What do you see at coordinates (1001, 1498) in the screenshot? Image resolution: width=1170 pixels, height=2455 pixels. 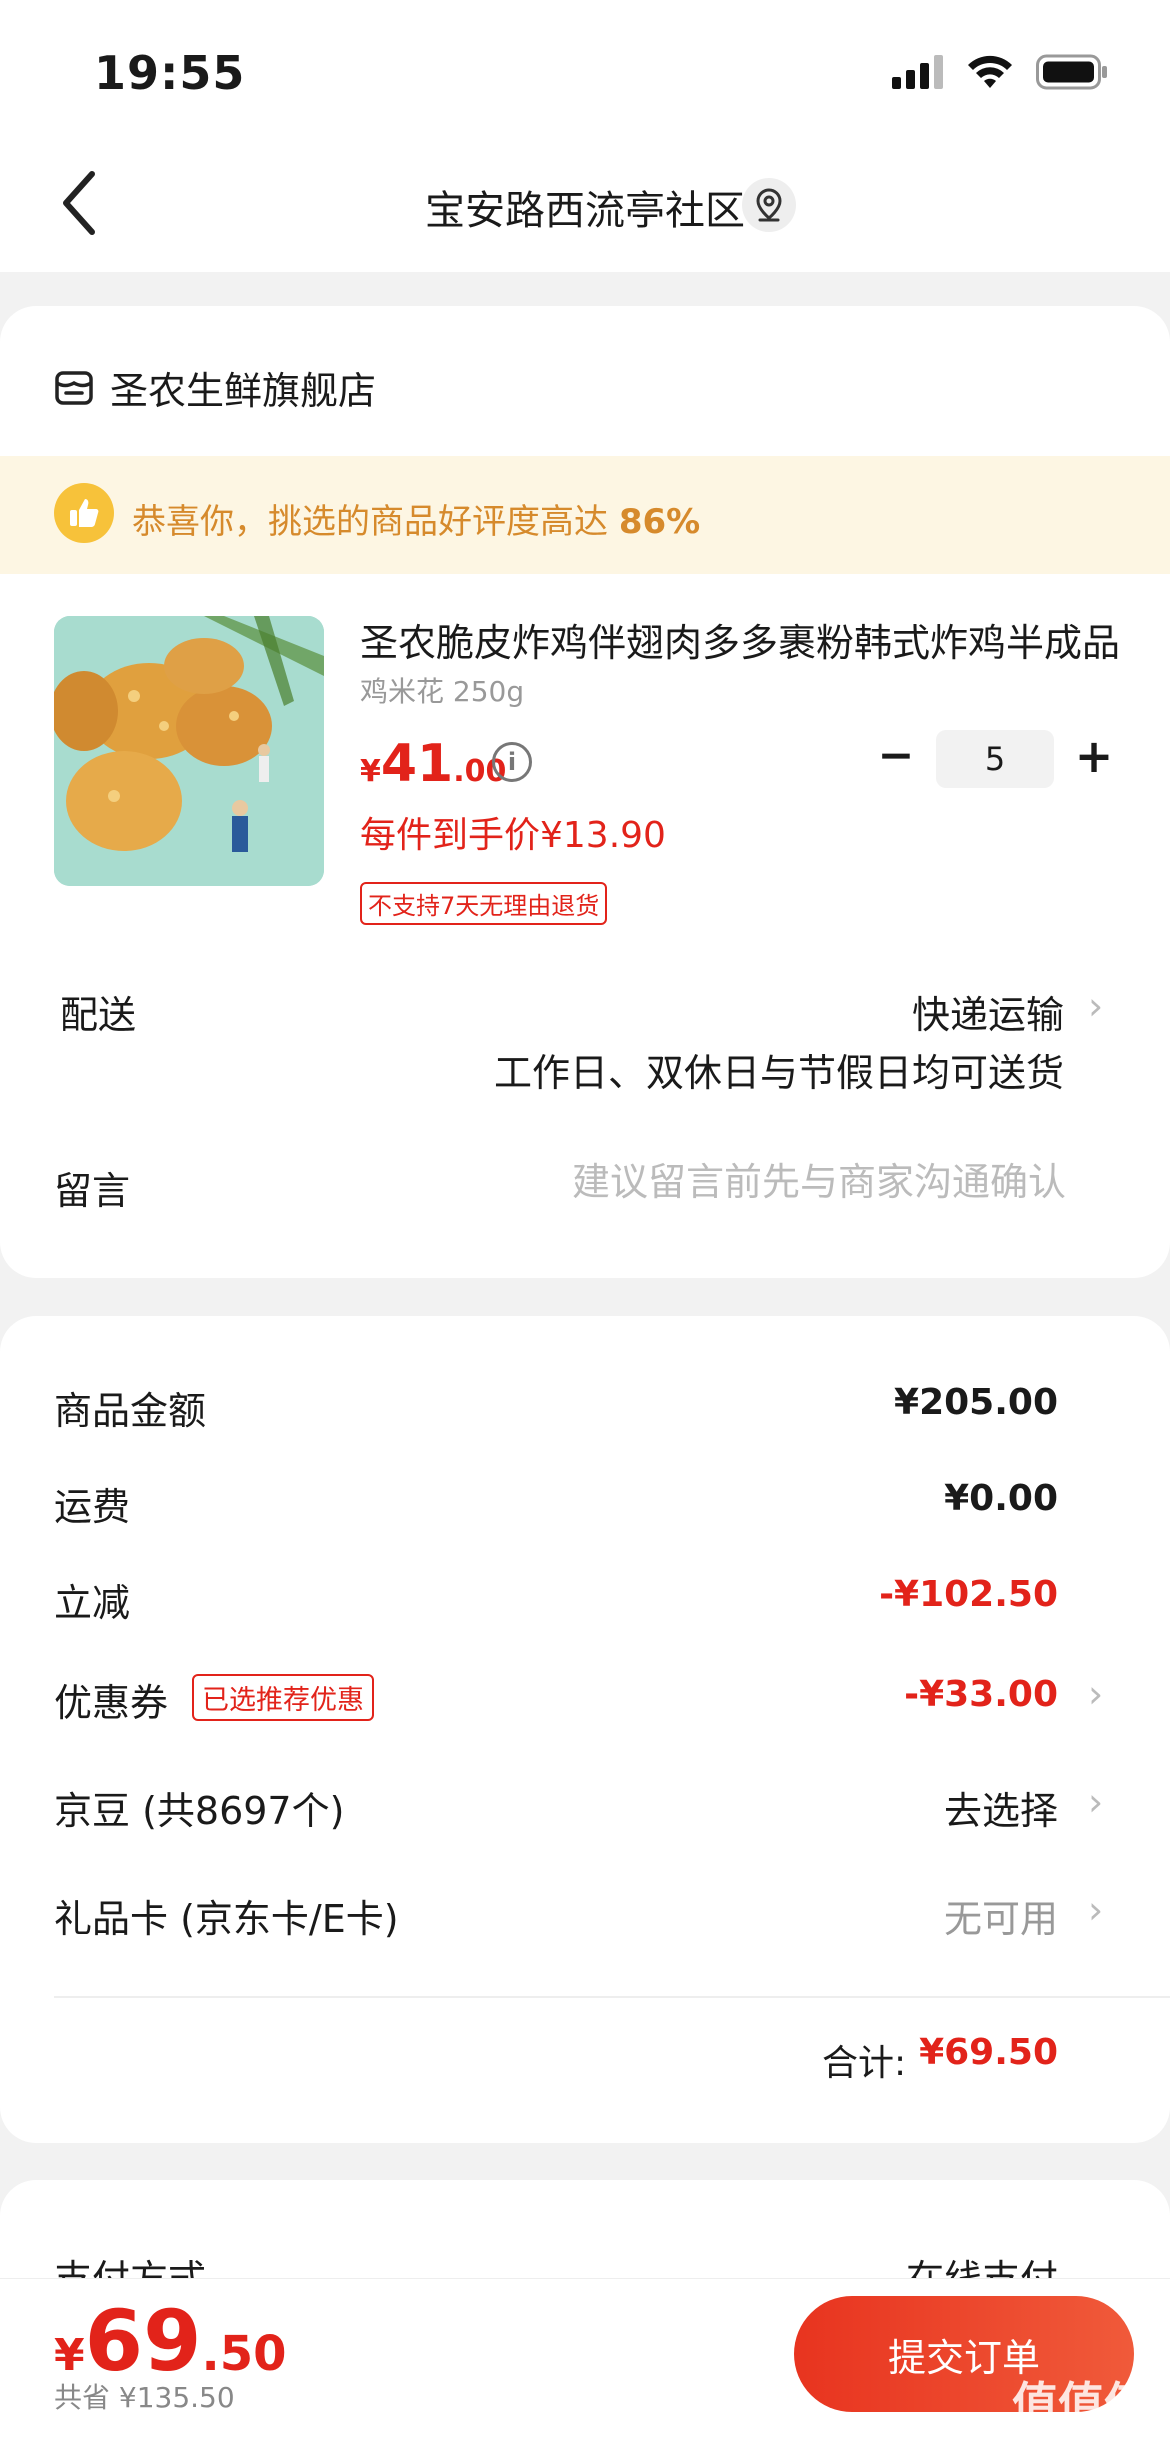 I see `shipping-value: ¥0.00` at bounding box center [1001, 1498].